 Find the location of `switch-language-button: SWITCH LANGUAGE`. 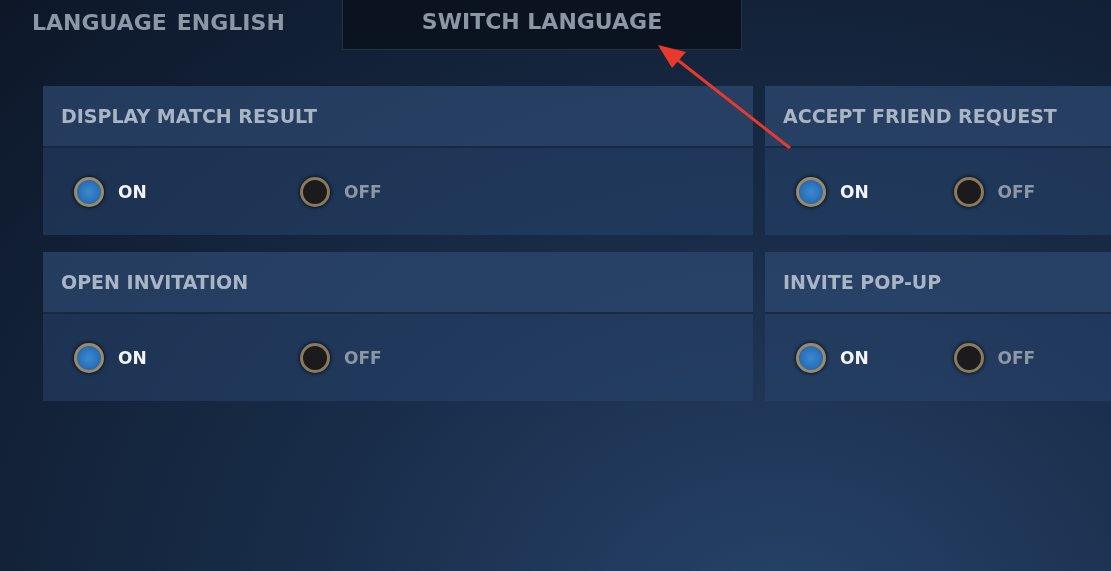

switch-language-button: SWITCH LANGUAGE is located at coordinates (542, 25).